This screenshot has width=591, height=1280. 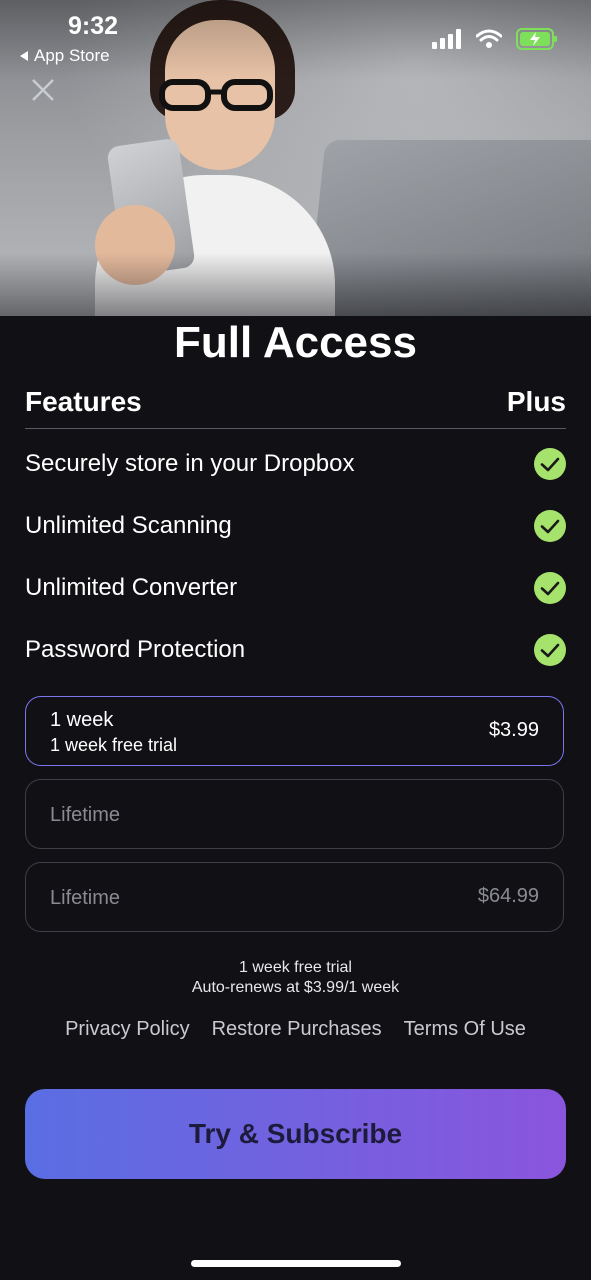 I want to click on trial-note-line2: Auto-renews at $3.99/1 week, so click(x=295, y=987).